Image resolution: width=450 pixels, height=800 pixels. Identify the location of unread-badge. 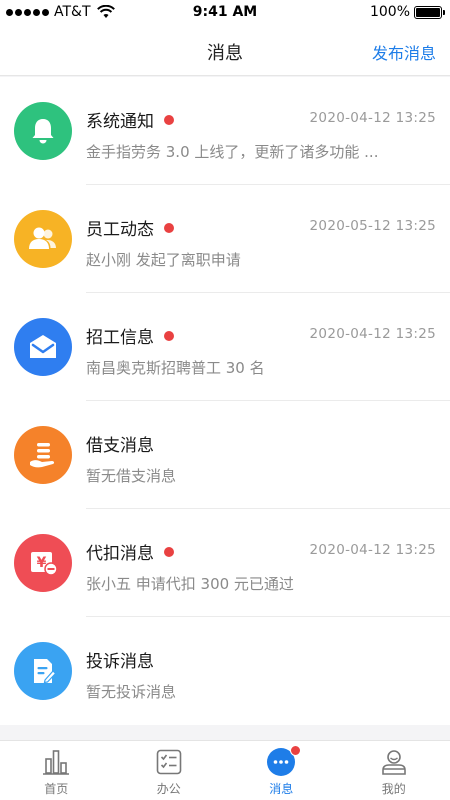
(296, 750).